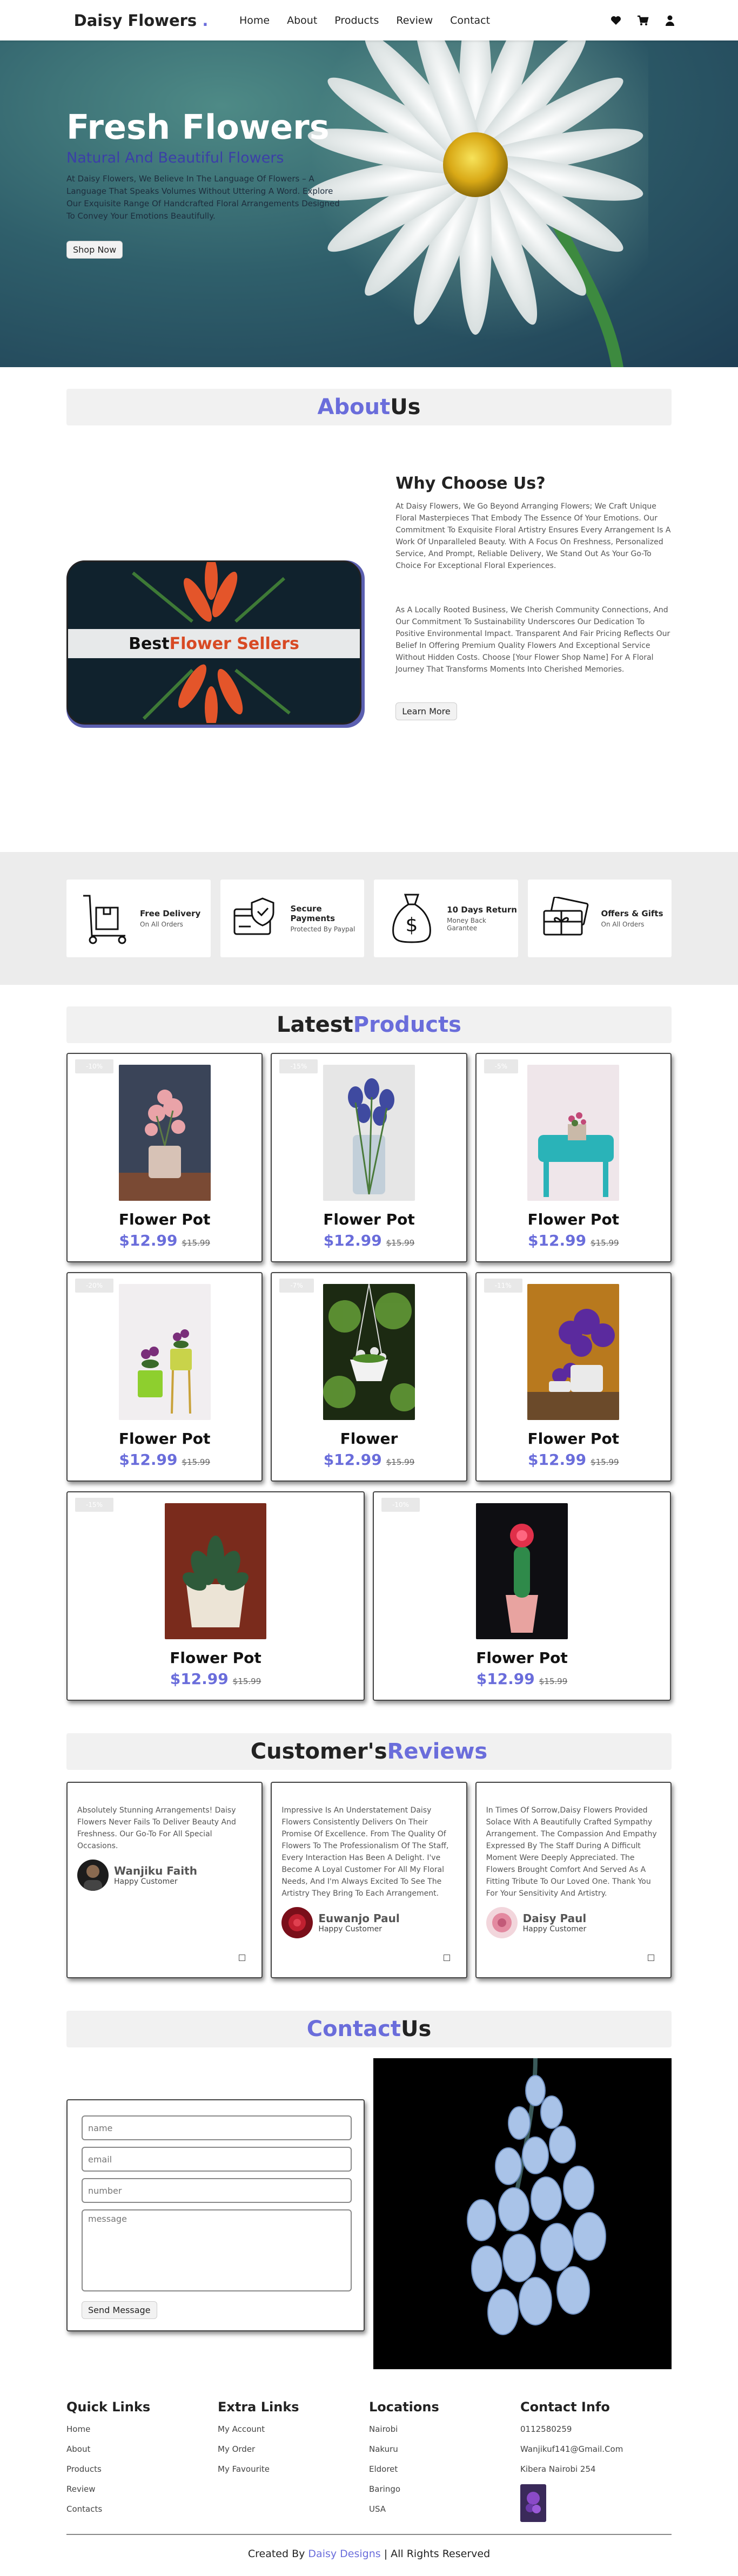  I want to click on send-message-button: Send Message, so click(119, 2310).